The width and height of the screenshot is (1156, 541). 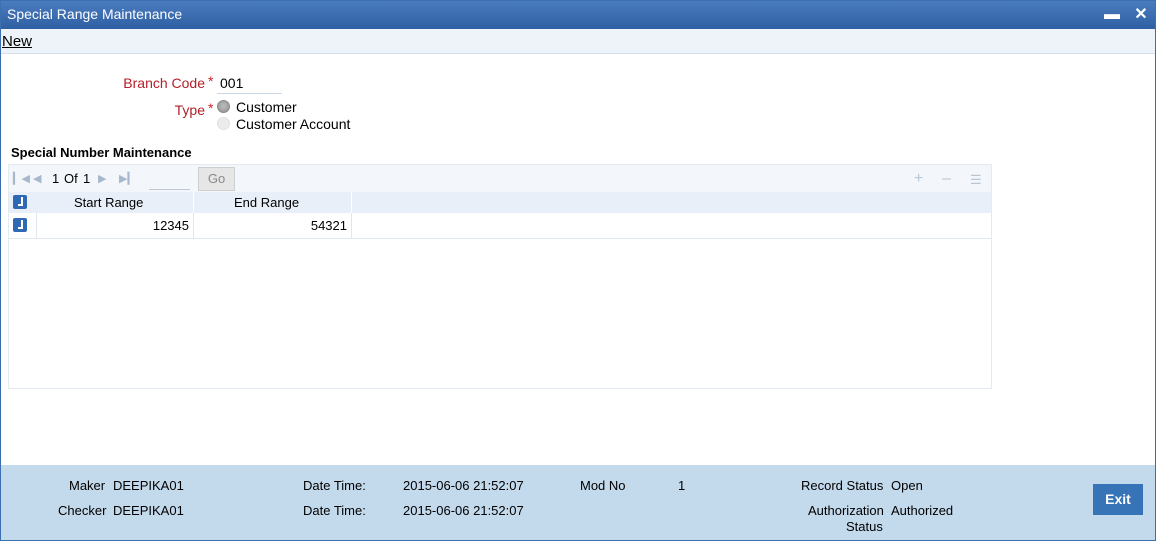 I want to click on mod-no-label: Mod No, so click(x=603, y=485).